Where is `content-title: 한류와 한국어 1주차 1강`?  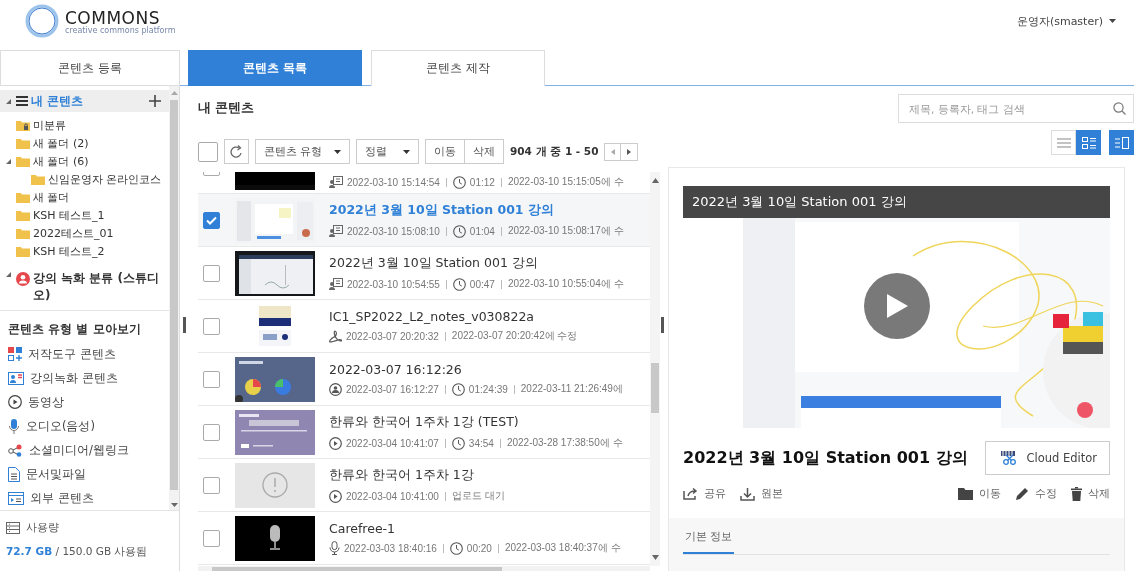
content-title: 한류와 한국어 1주차 1강 is located at coordinates (417, 475).